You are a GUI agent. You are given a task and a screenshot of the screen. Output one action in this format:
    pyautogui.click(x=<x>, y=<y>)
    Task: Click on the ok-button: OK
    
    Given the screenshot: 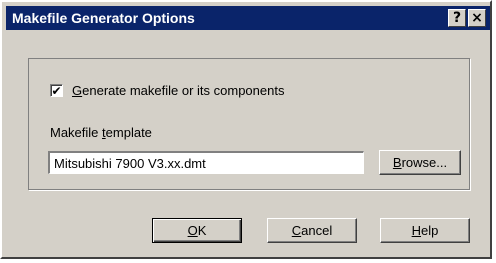 What is the action you would take?
    pyautogui.click(x=197, y=230)
    